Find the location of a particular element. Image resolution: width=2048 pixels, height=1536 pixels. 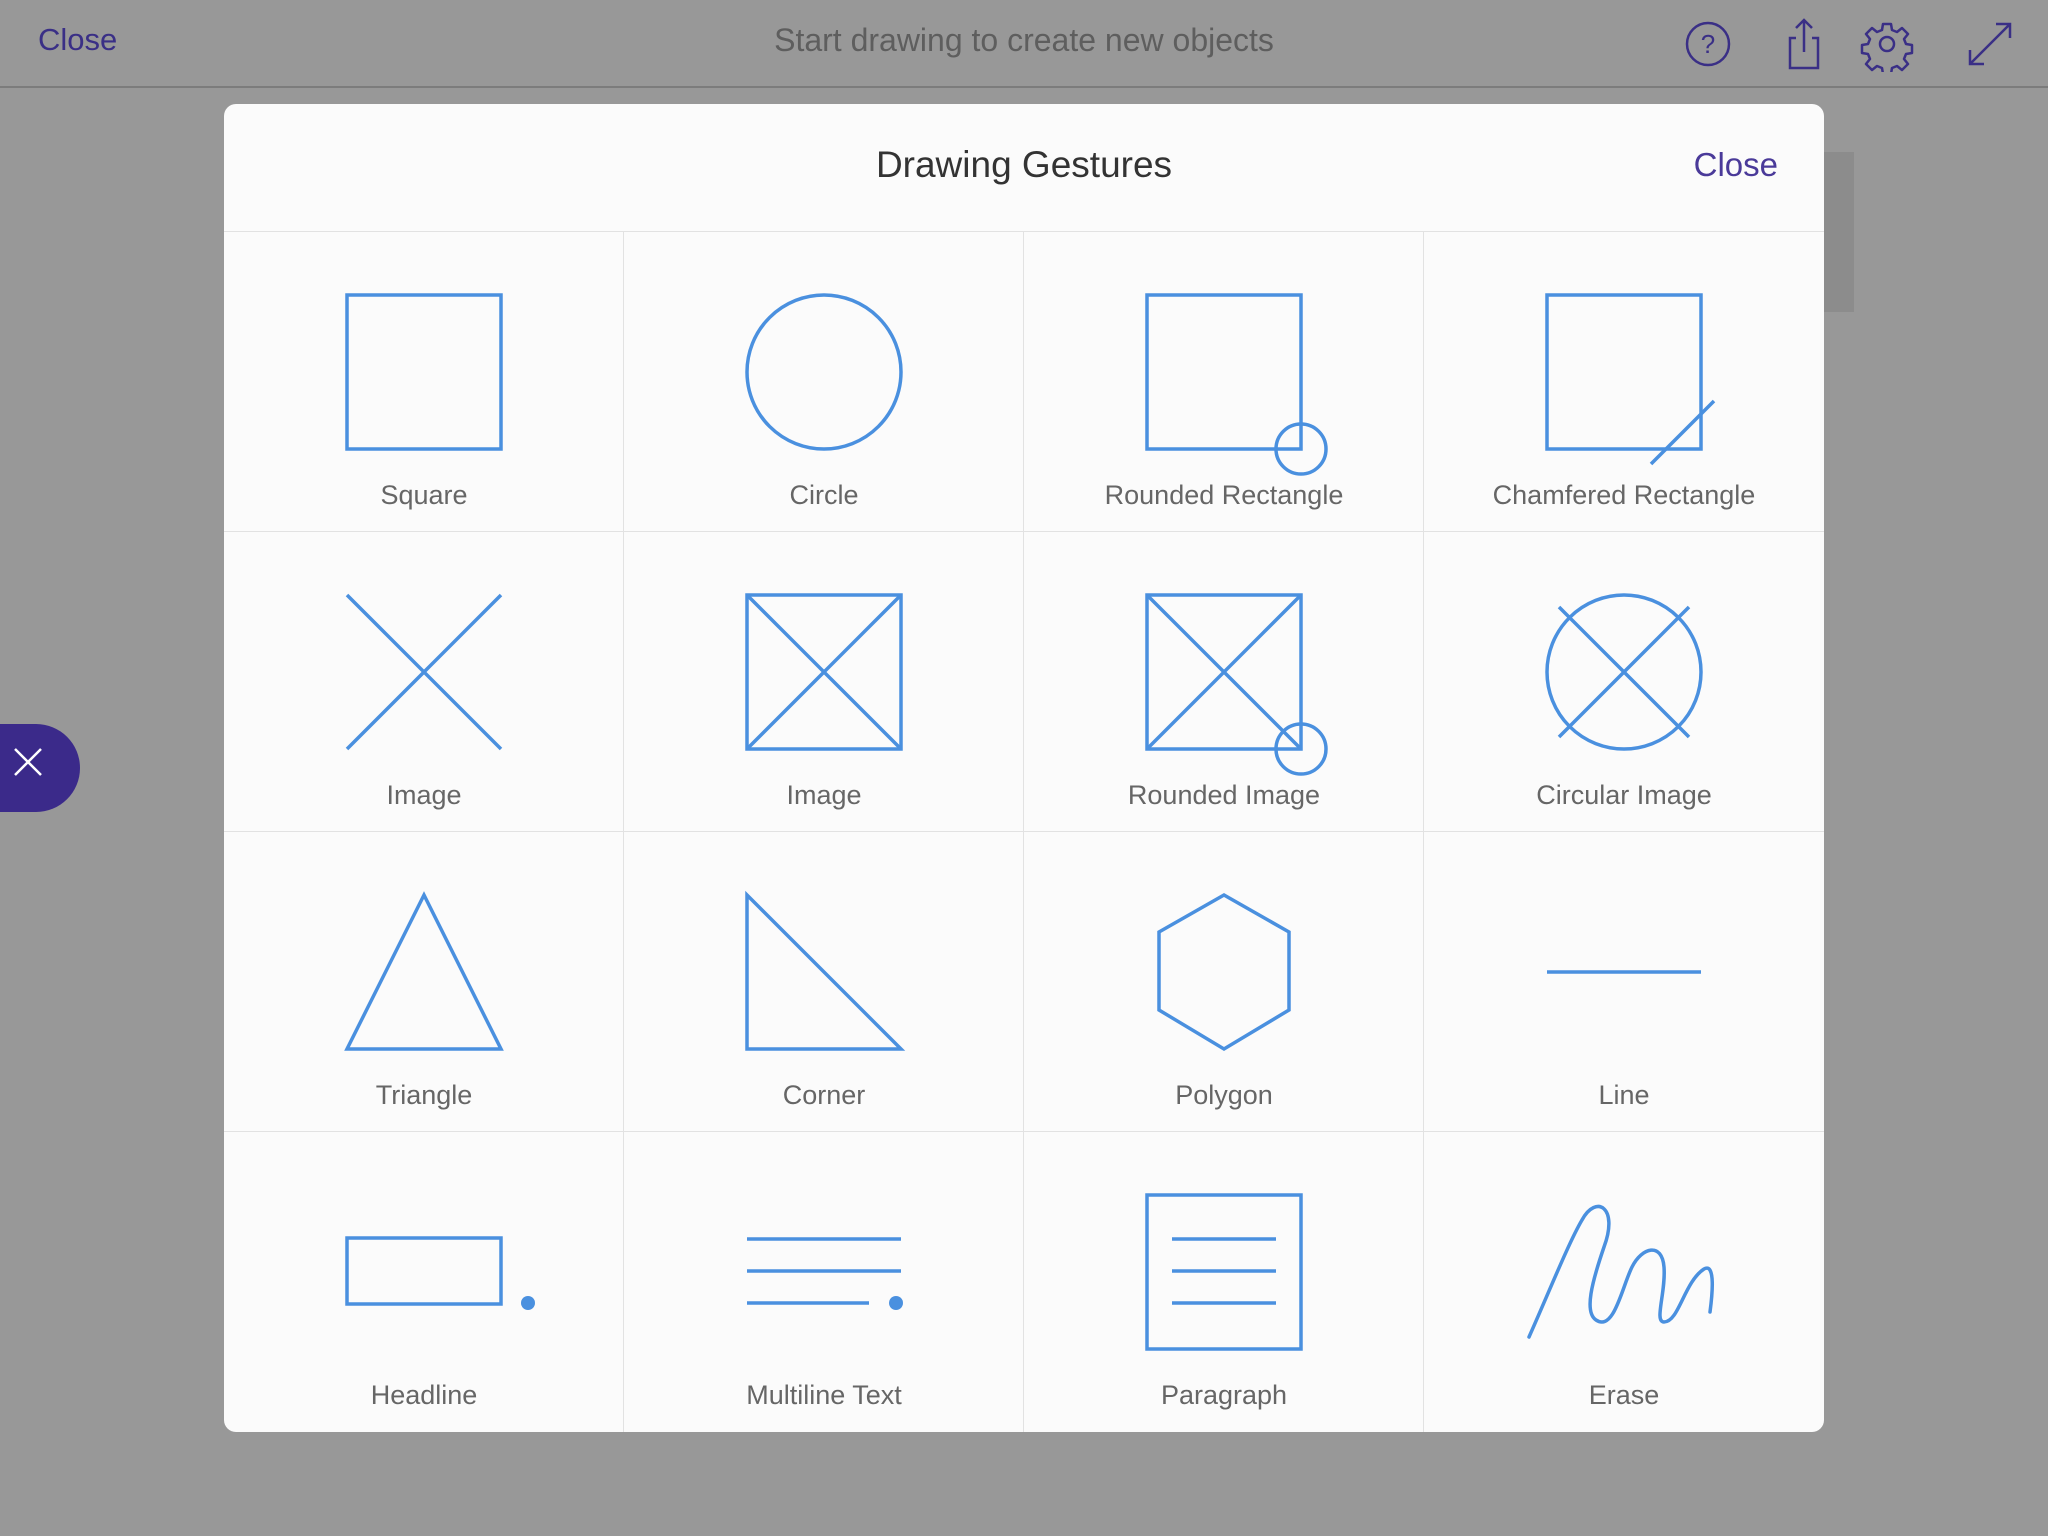

gesture-label: Paragraph is located at coordinates (1224, 1395).